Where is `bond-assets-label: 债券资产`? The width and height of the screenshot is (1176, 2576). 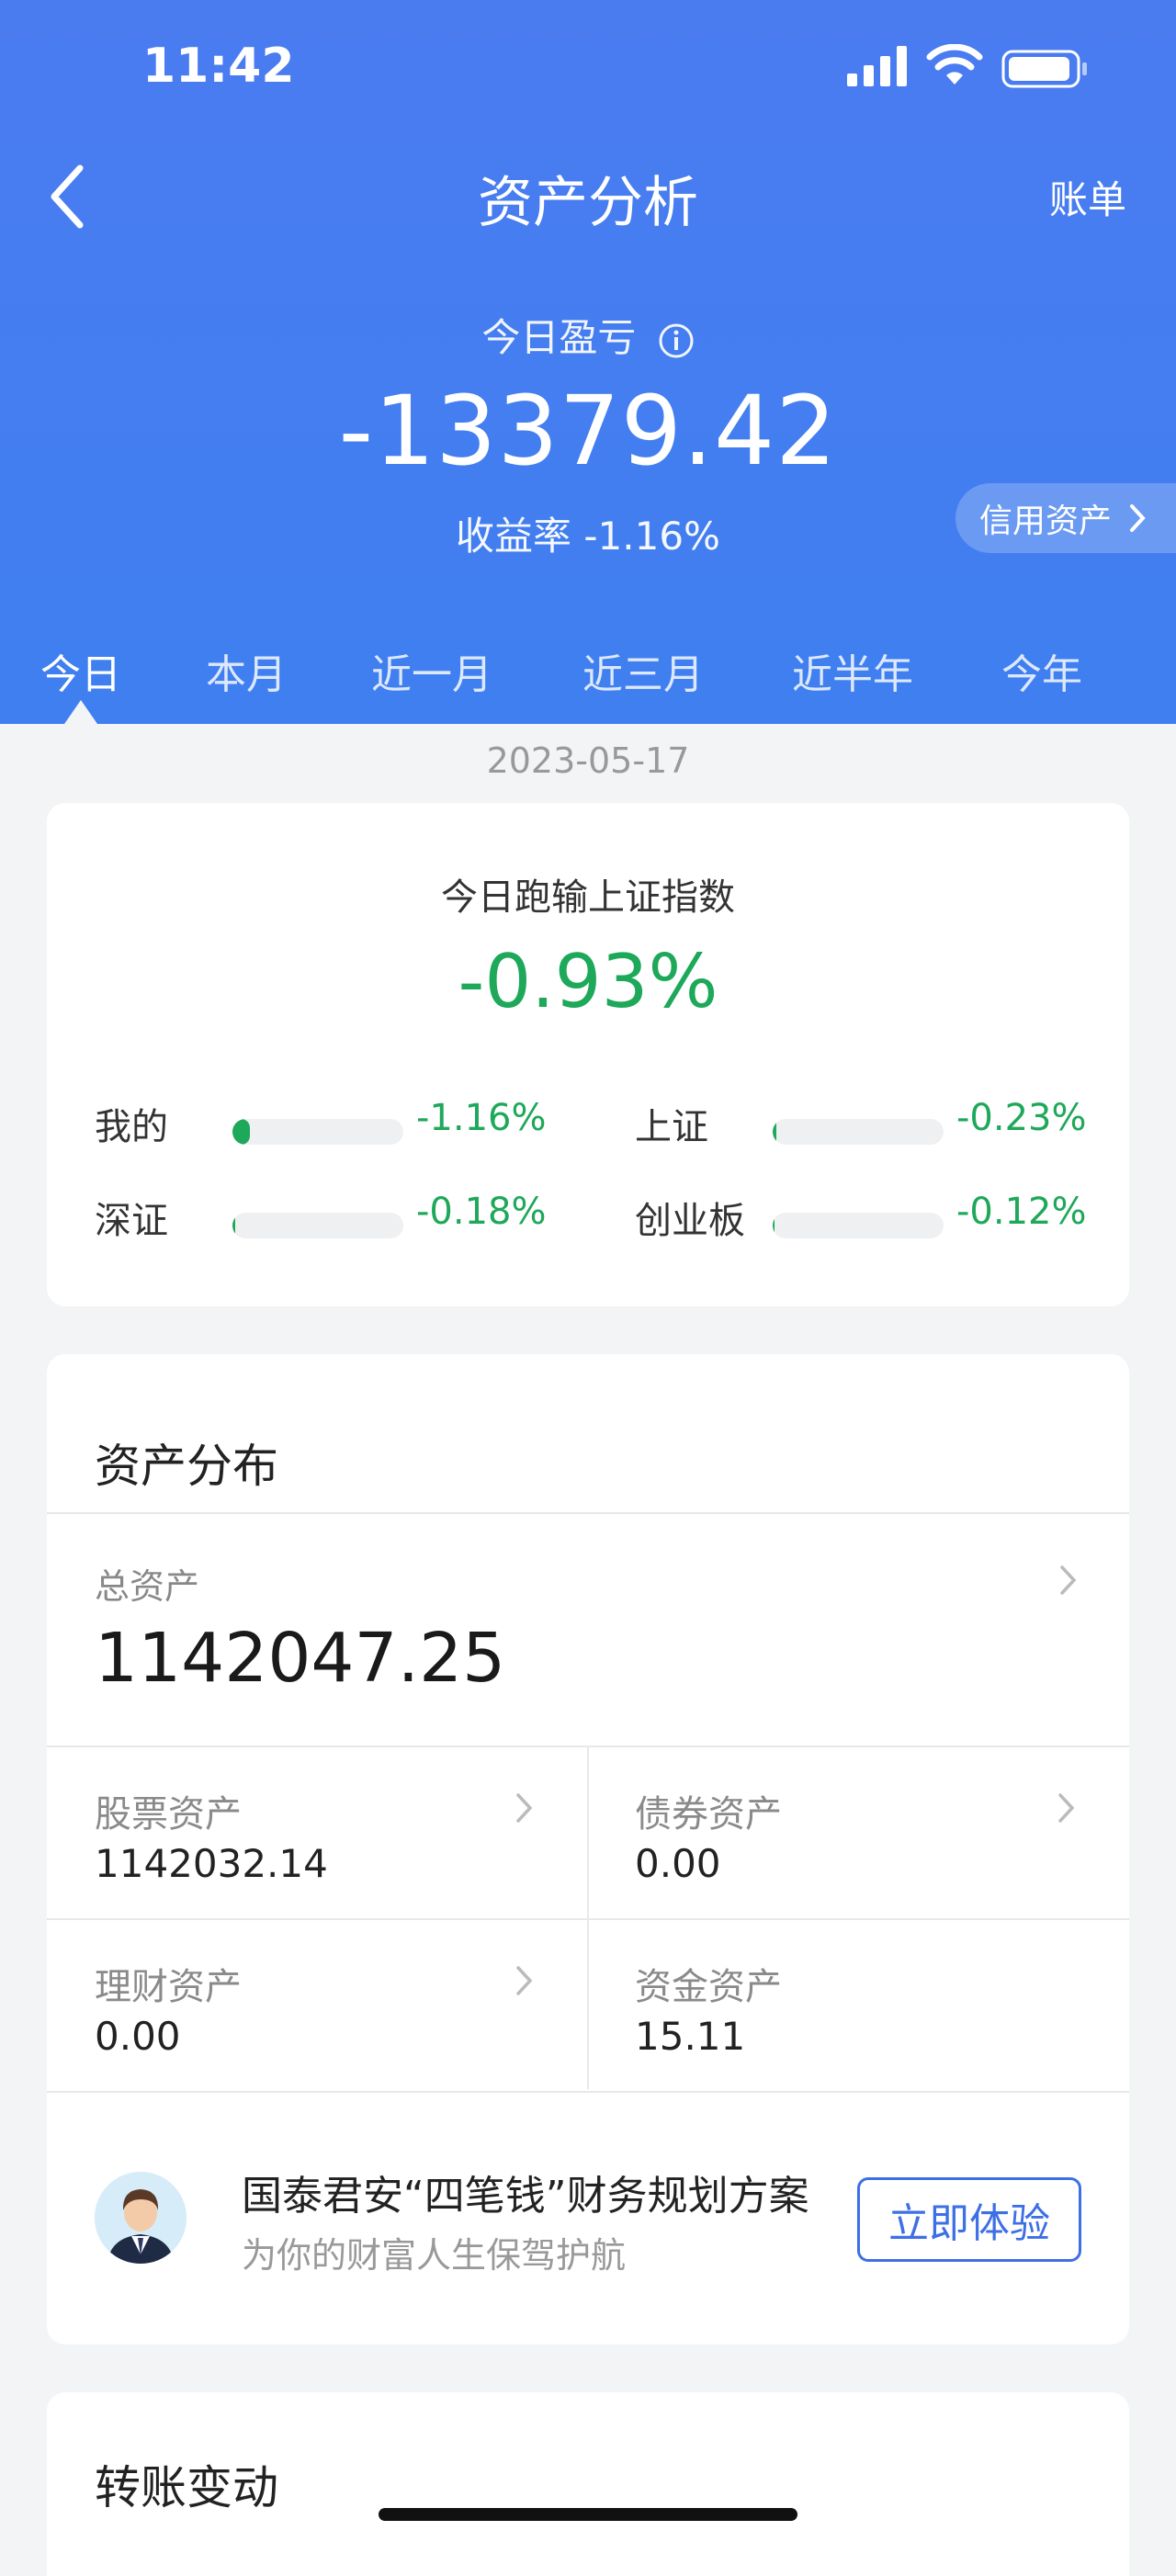
bond-assets-label: 债券资产 is located at coordinates (708, 1814).